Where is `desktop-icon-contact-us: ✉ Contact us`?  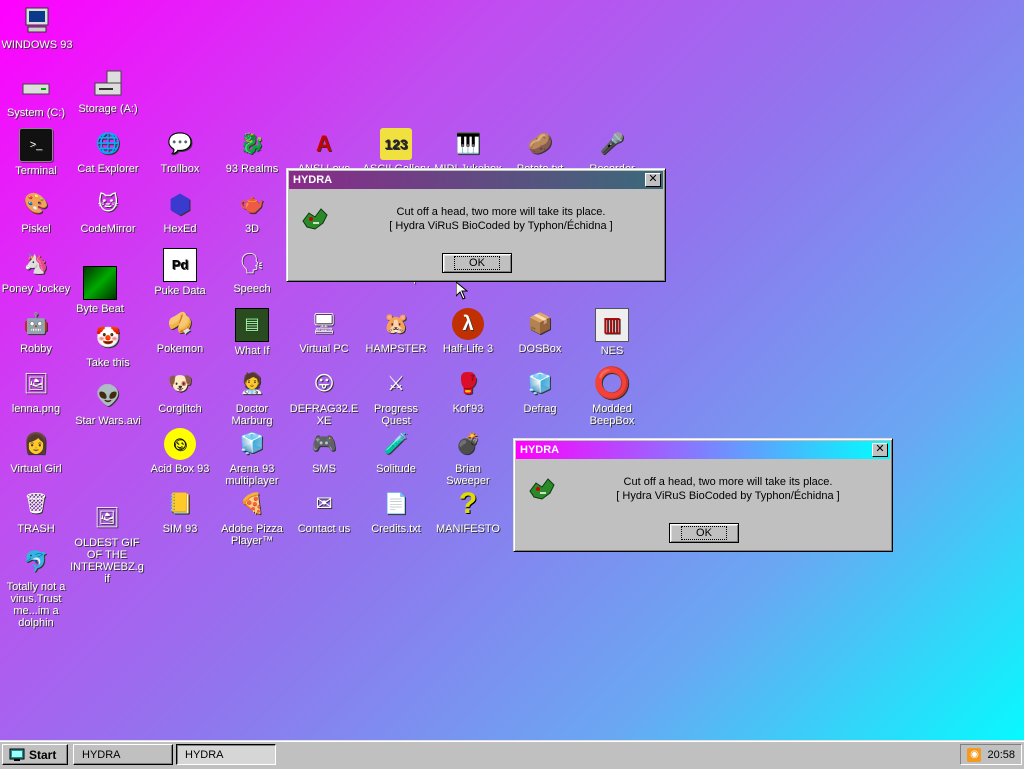 desktop-icon-contact-us: ✉ Contact us is located at coordinates (324, 511).